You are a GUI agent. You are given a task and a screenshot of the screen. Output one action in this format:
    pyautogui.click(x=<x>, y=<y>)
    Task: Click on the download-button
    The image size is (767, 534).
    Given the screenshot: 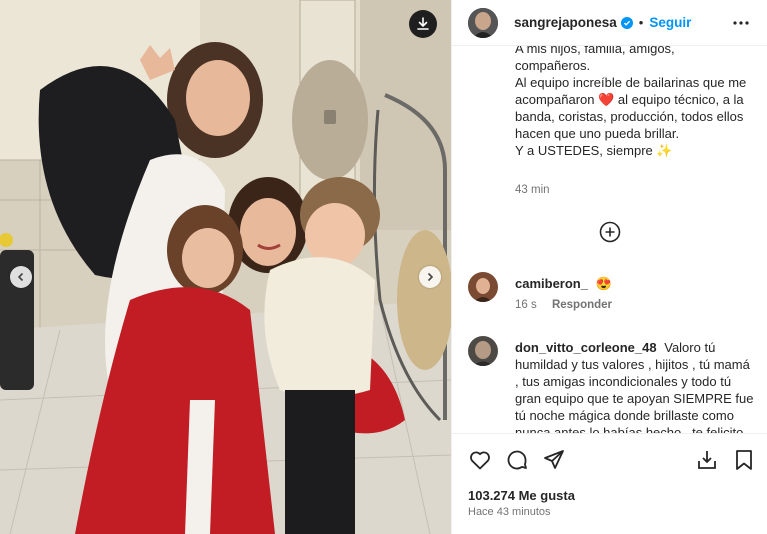 What is the action you would take?
    pyautogui.click(x=423, y=24)
    